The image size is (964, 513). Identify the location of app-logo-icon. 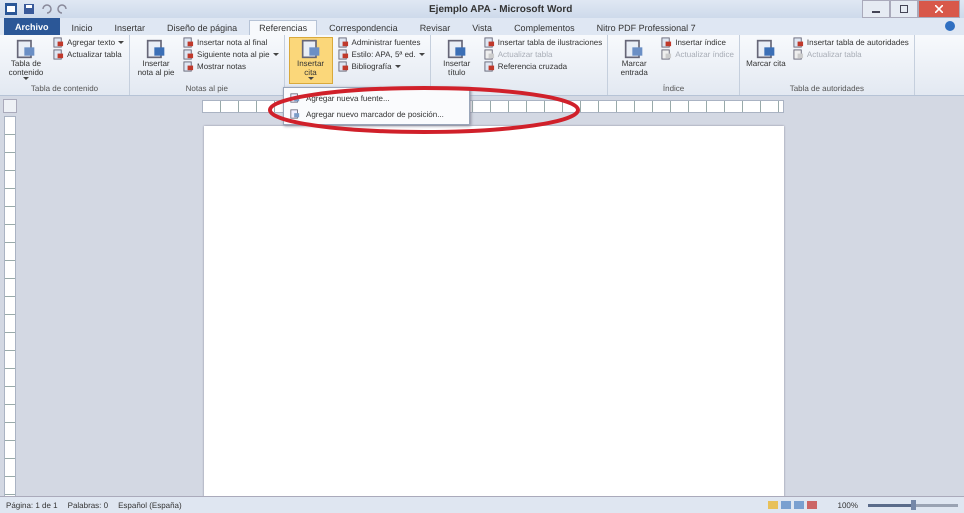
(11, 9).